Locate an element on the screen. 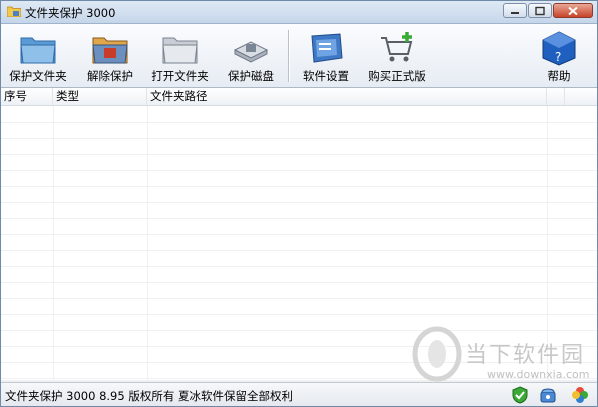 The image size is (598, 407). column-index: 序号 is located at coordinates (27, 96).